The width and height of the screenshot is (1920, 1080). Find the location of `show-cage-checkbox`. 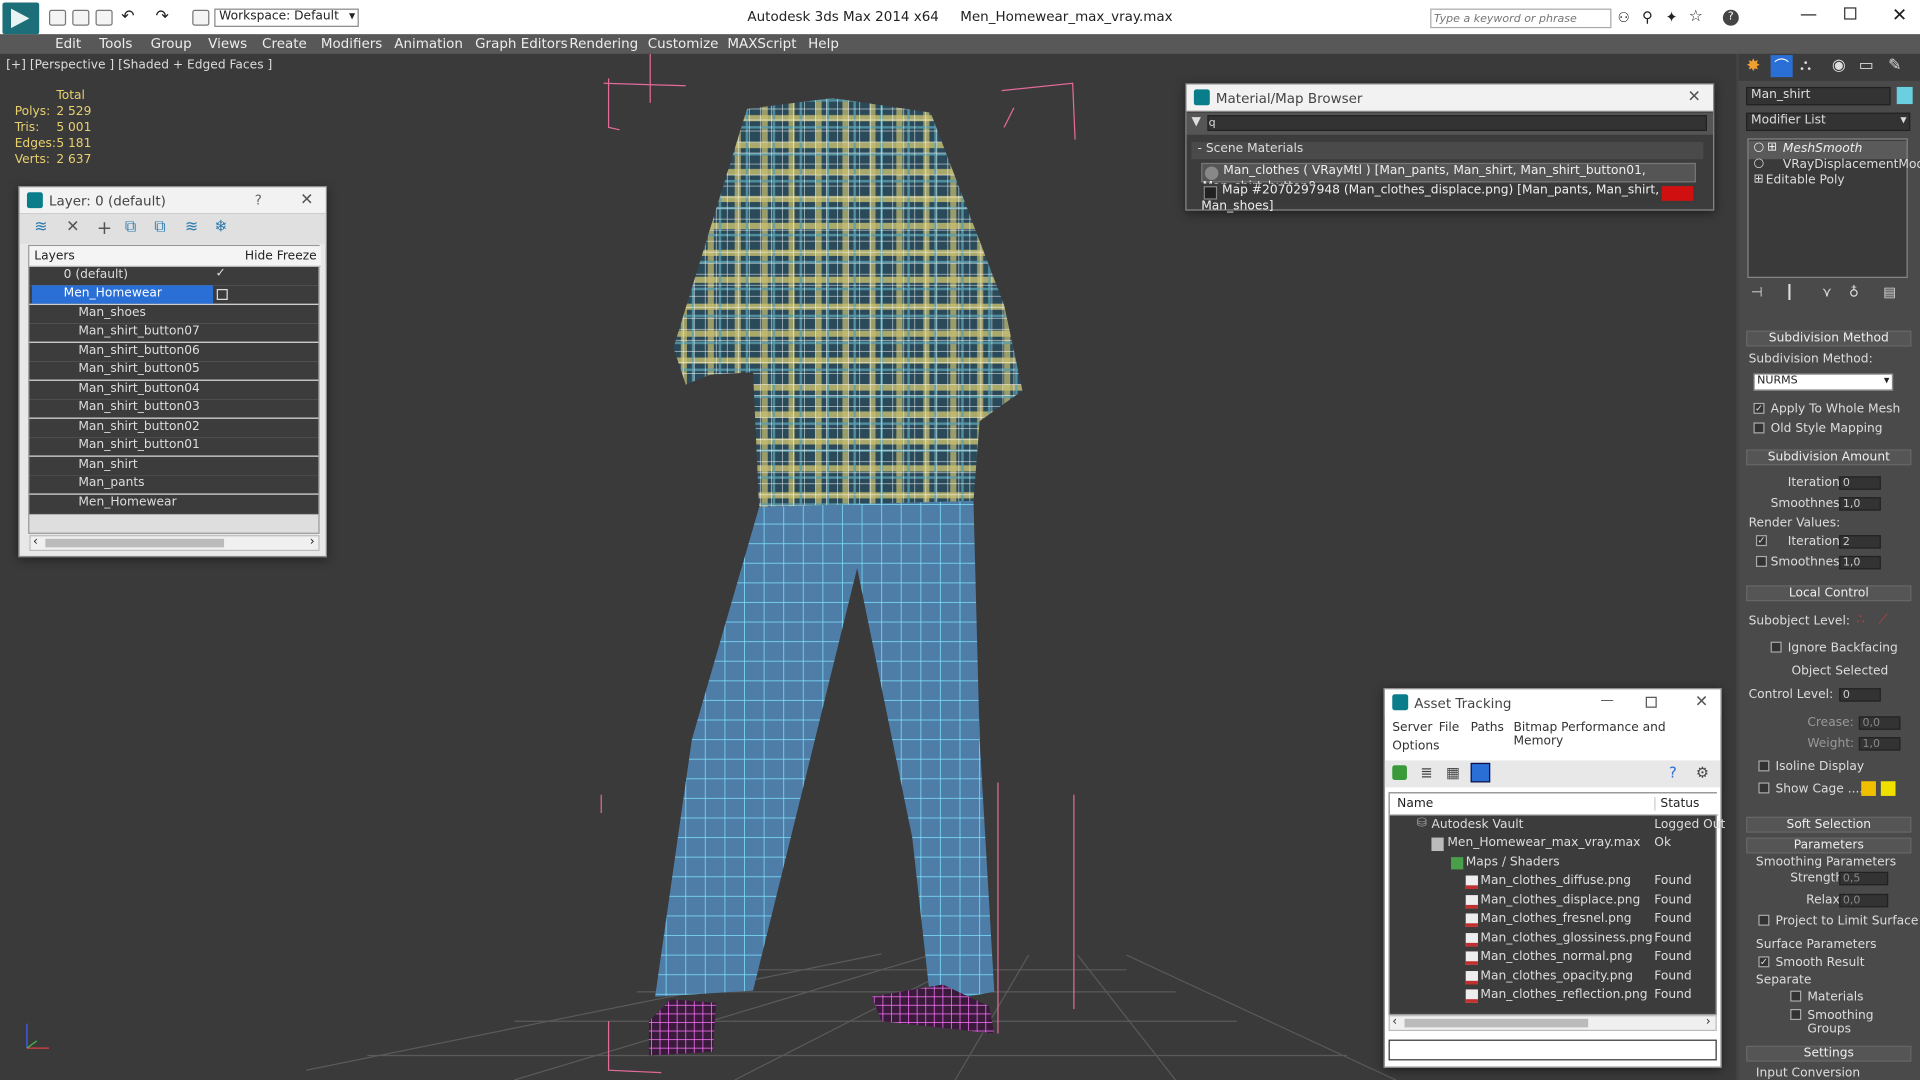

show-cage-checkbox is located at coordinates (1764, 788).